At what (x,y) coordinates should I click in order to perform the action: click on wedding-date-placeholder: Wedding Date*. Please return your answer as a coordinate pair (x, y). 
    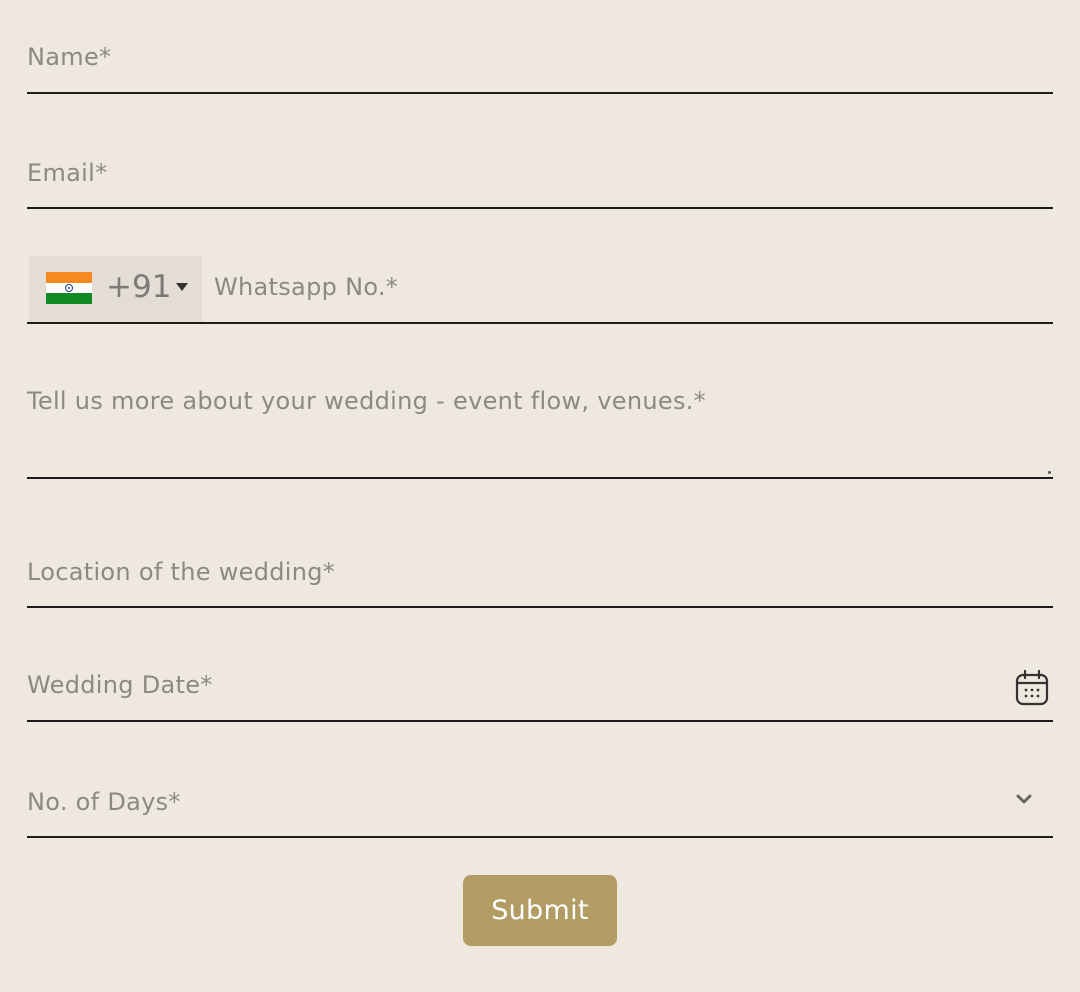
    Looking at the image, I should click on (120, 685).